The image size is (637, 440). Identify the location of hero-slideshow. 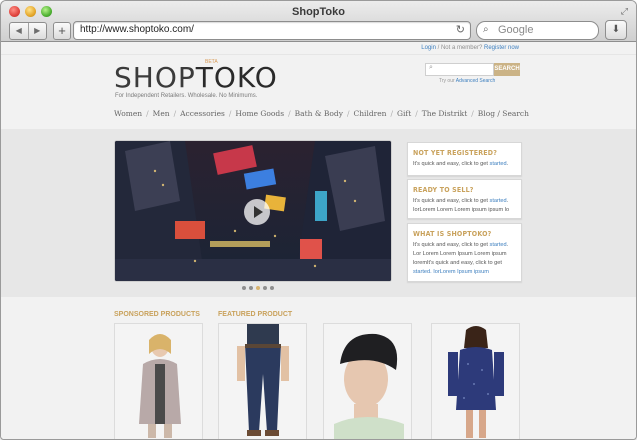
(253, 211).